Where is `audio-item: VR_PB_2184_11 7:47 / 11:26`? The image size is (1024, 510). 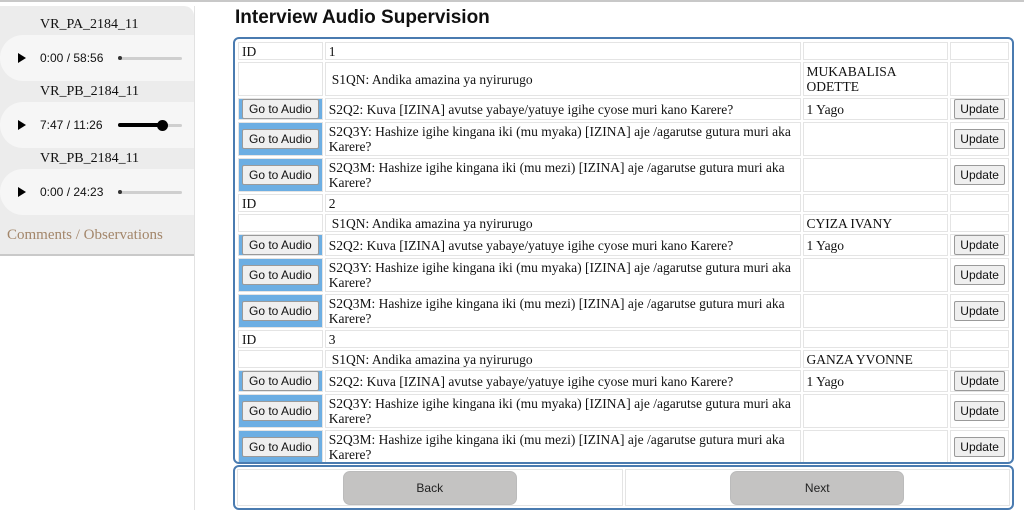 audio-item: VR_PB_2184_11 7:47 / 11:26 is located at coordinates (97, 115).